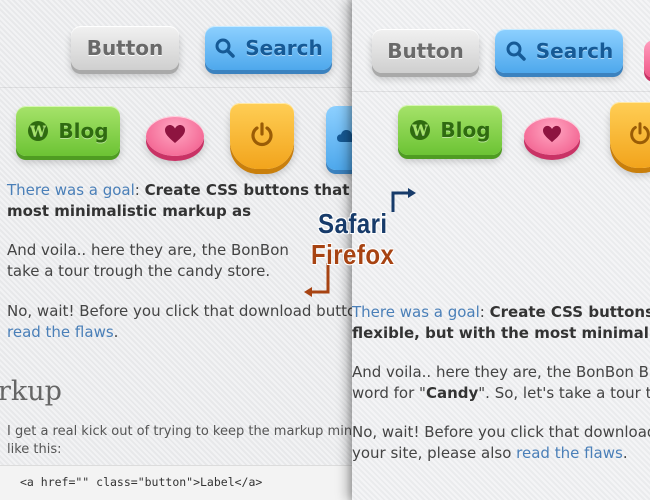 This screenshot has width=650, height=500. What do you see at coordinates (452, 393) in the screenshot?
I see `candy-word: Candy` at bounding box center [452, 393].